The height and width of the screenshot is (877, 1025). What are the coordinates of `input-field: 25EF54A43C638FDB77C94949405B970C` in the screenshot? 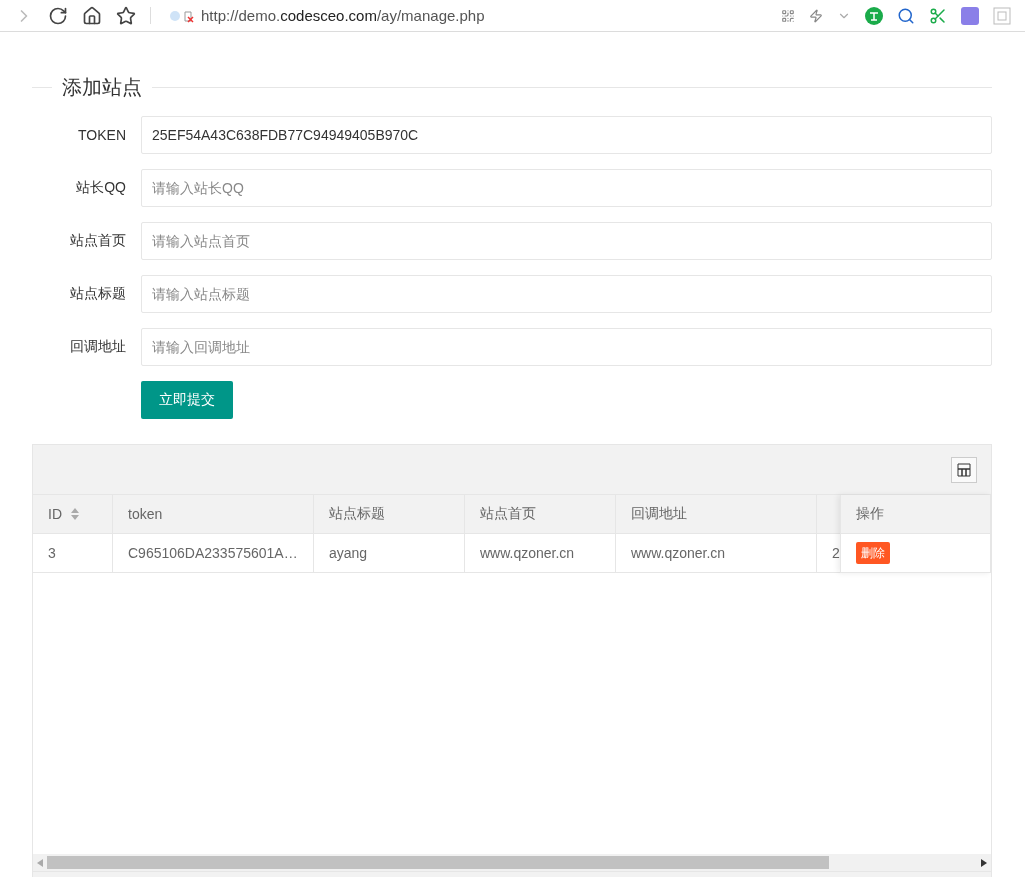 It's located at (566, 135).